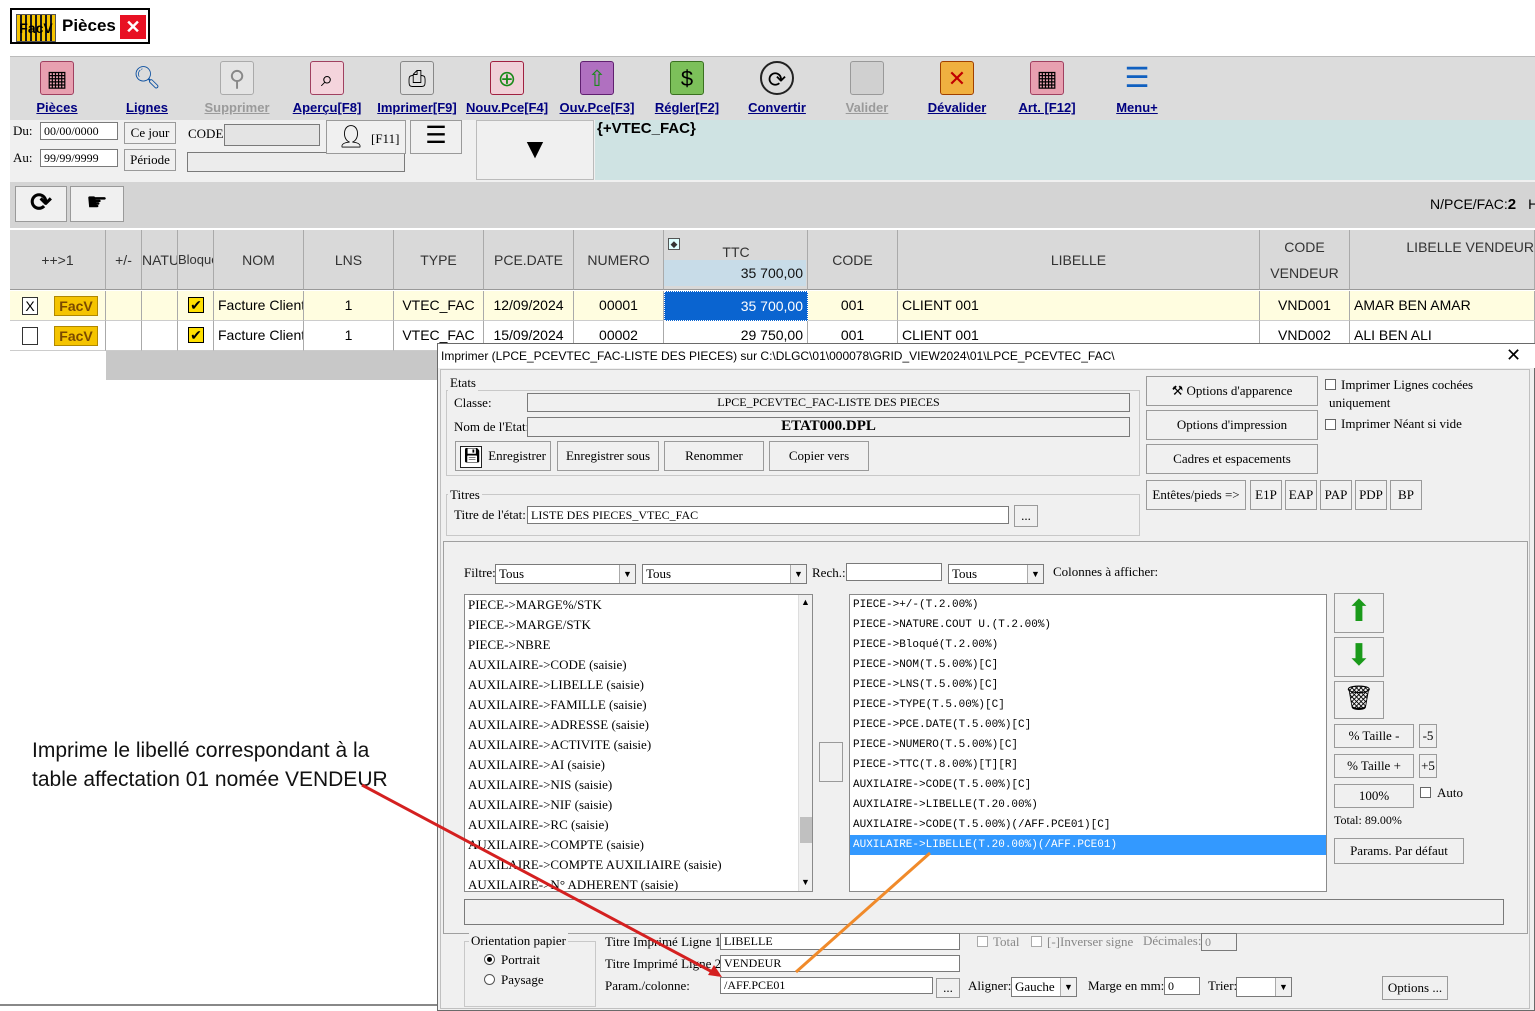 Image resolution: width=1535 pixels, height=1011 pixels. I want to click on annotation-arrows, so click(646, 880).